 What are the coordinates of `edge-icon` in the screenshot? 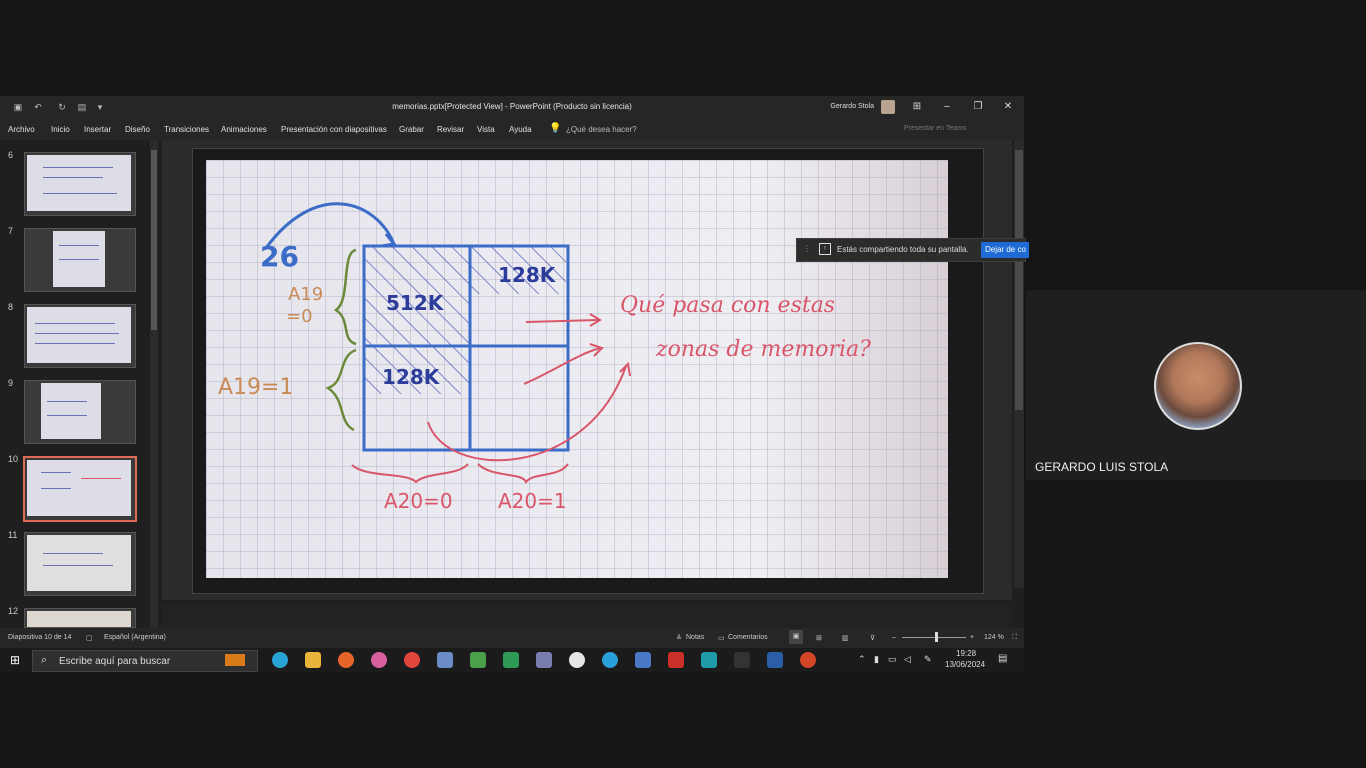 It's located at (280, 660).